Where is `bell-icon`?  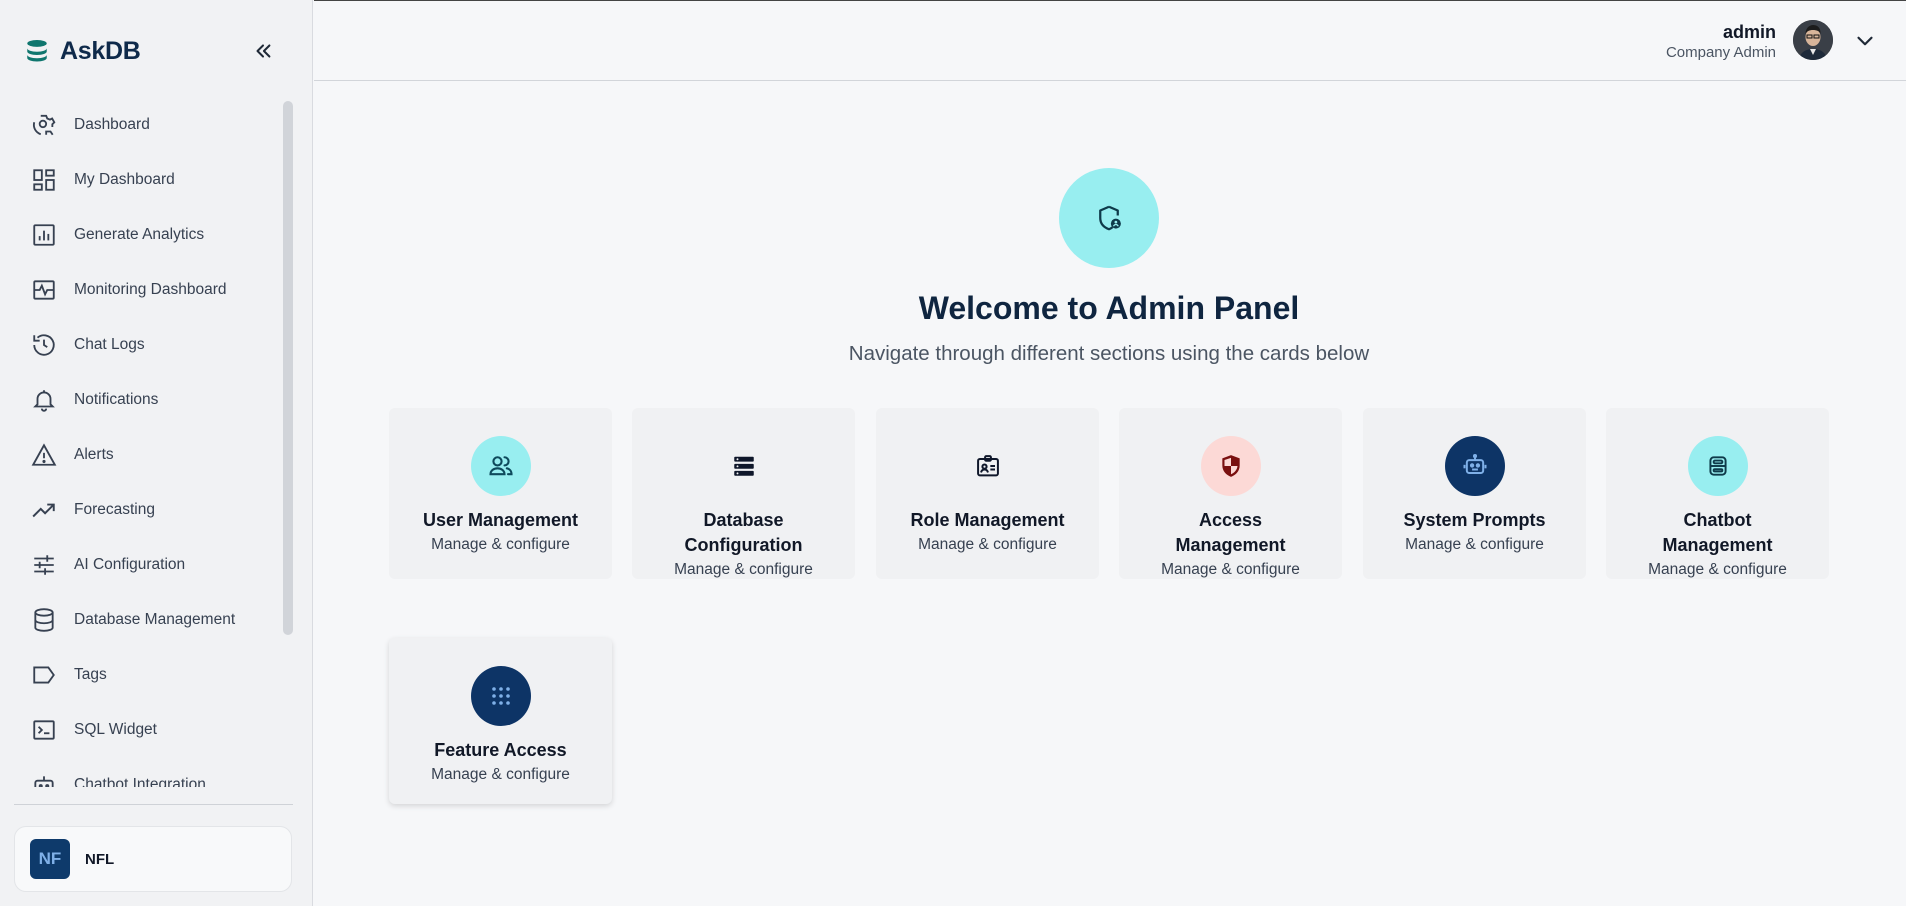 bell-icon is located at coordinates (44, 400).